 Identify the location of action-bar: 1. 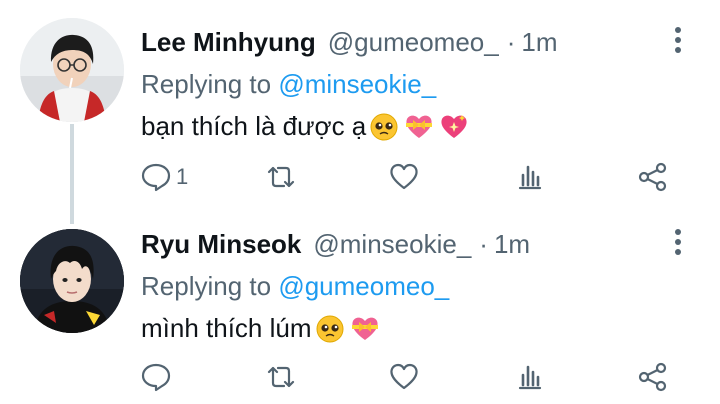
(410, 177).